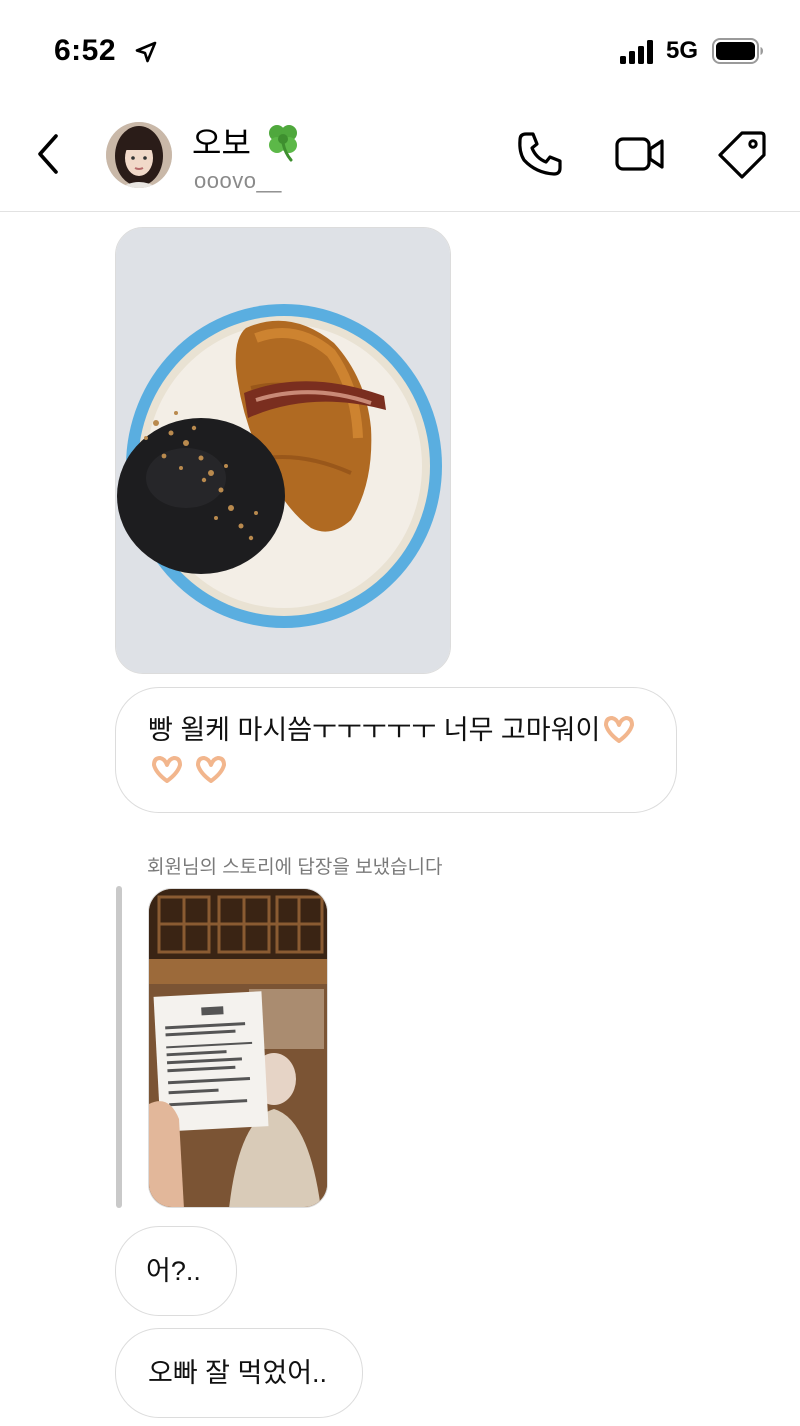 This screenshot has height=1426, width=800. What do you see at coordinates (119, 1047) in the screenshot?
I see `story-reply-bar` at bounding box center [119, 1047].